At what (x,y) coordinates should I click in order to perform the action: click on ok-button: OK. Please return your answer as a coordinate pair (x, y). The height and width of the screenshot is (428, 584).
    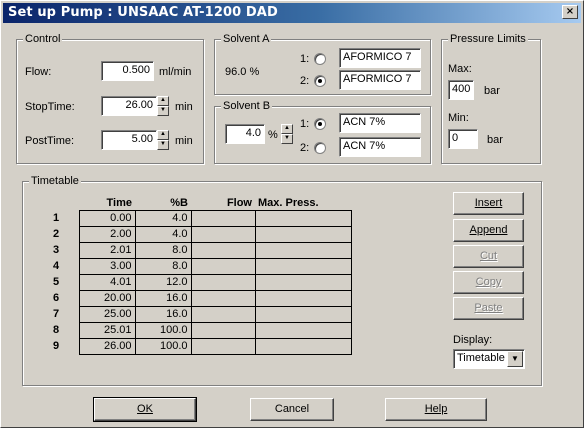
    Looking at the image, I should click on (145, 409).